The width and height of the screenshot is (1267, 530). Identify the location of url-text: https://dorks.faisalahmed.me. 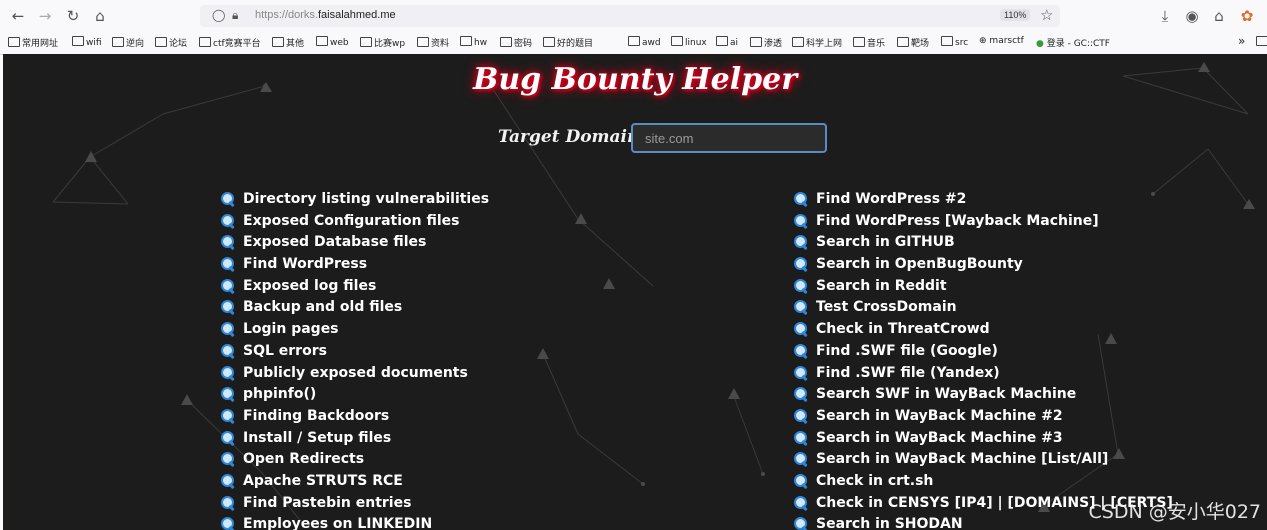
(325, 15).